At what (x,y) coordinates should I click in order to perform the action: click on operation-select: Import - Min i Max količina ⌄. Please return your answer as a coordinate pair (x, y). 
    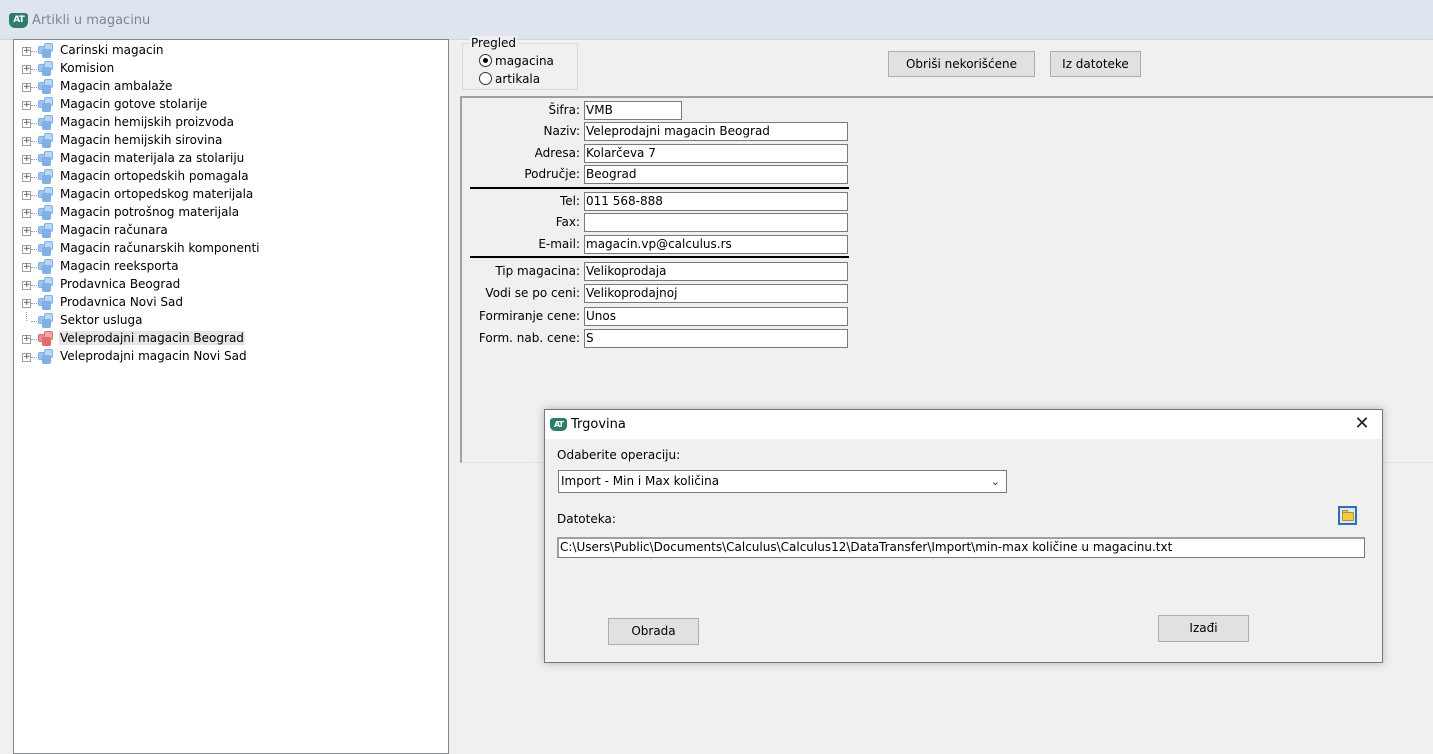
    Looking at the image, I should click on (782, 481).